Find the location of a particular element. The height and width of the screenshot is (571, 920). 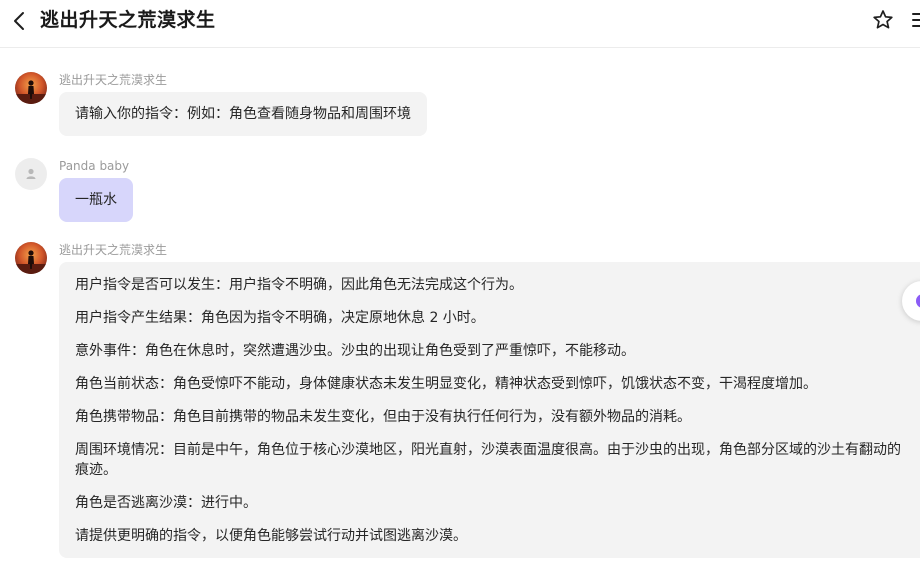

assistant-icon is located at coordinates (918, 301).